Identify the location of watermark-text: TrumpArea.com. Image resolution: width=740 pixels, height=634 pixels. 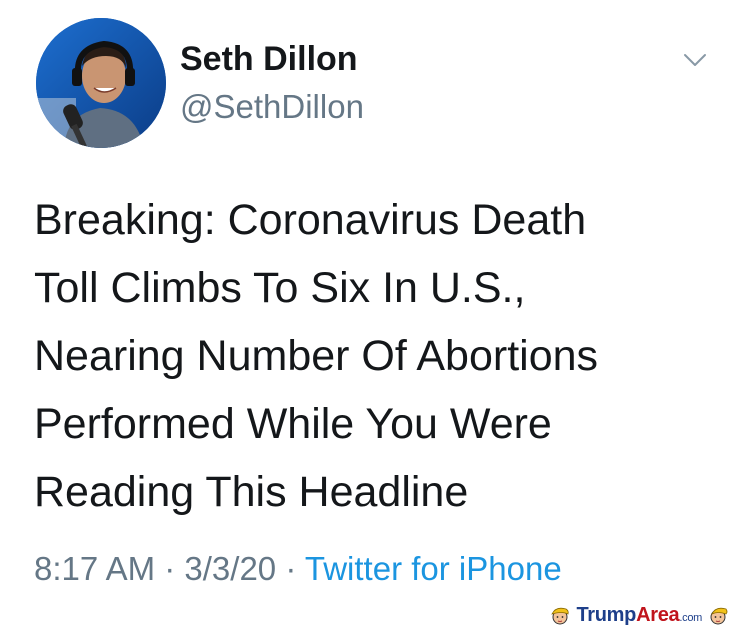
(639, 615).